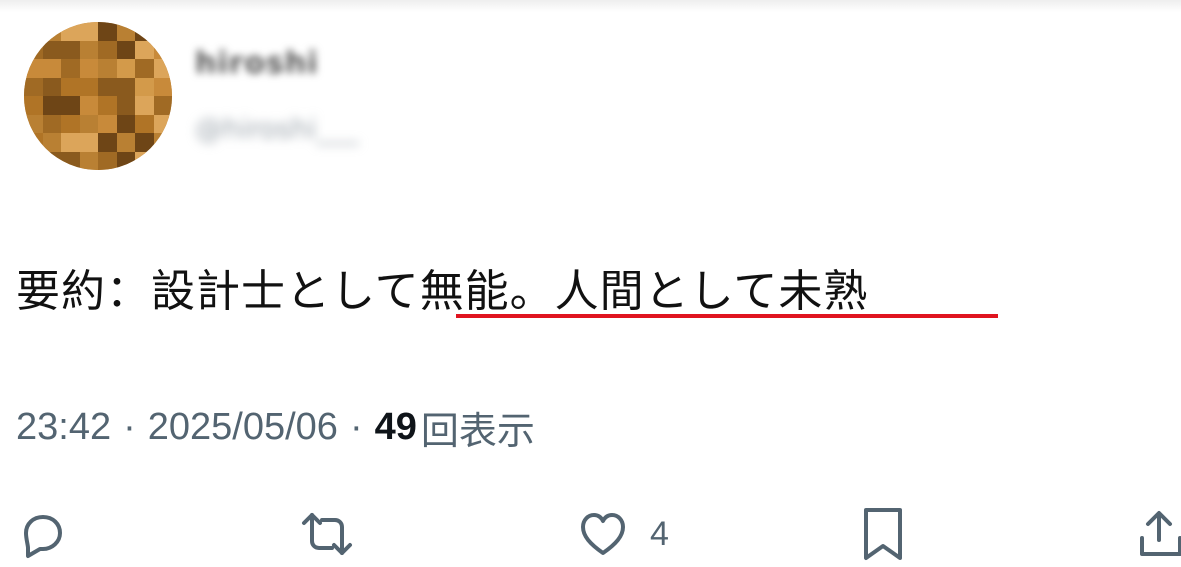  Describe the element at coordinates (590, 6) in the screenshot. I see `top-divider` at that location.